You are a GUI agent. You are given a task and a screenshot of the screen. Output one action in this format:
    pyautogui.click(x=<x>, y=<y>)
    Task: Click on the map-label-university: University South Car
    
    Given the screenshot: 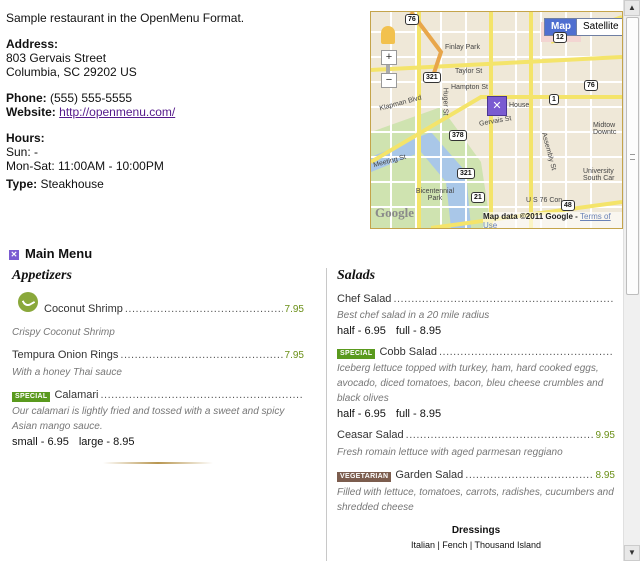 What is the action you would take?
    pyautogui.click(x=599, y=175)
    